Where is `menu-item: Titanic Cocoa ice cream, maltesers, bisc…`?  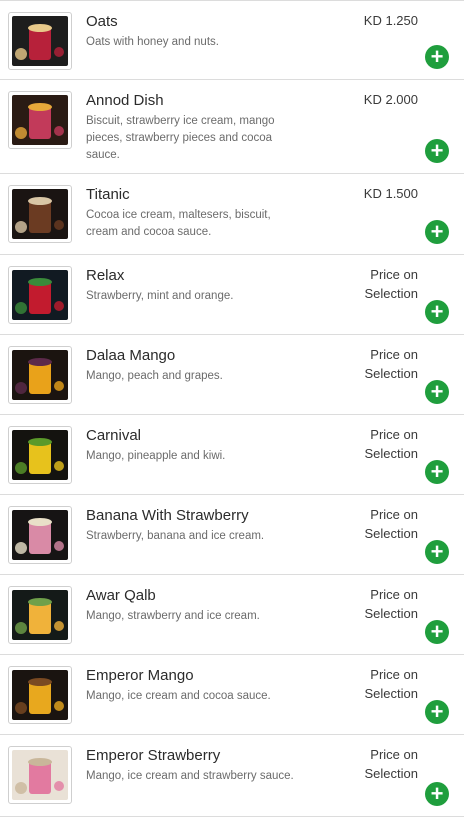 menu-item: Titanic Cocoa ice cream, maltesers, bisc… is located at coordinates (232, 214).